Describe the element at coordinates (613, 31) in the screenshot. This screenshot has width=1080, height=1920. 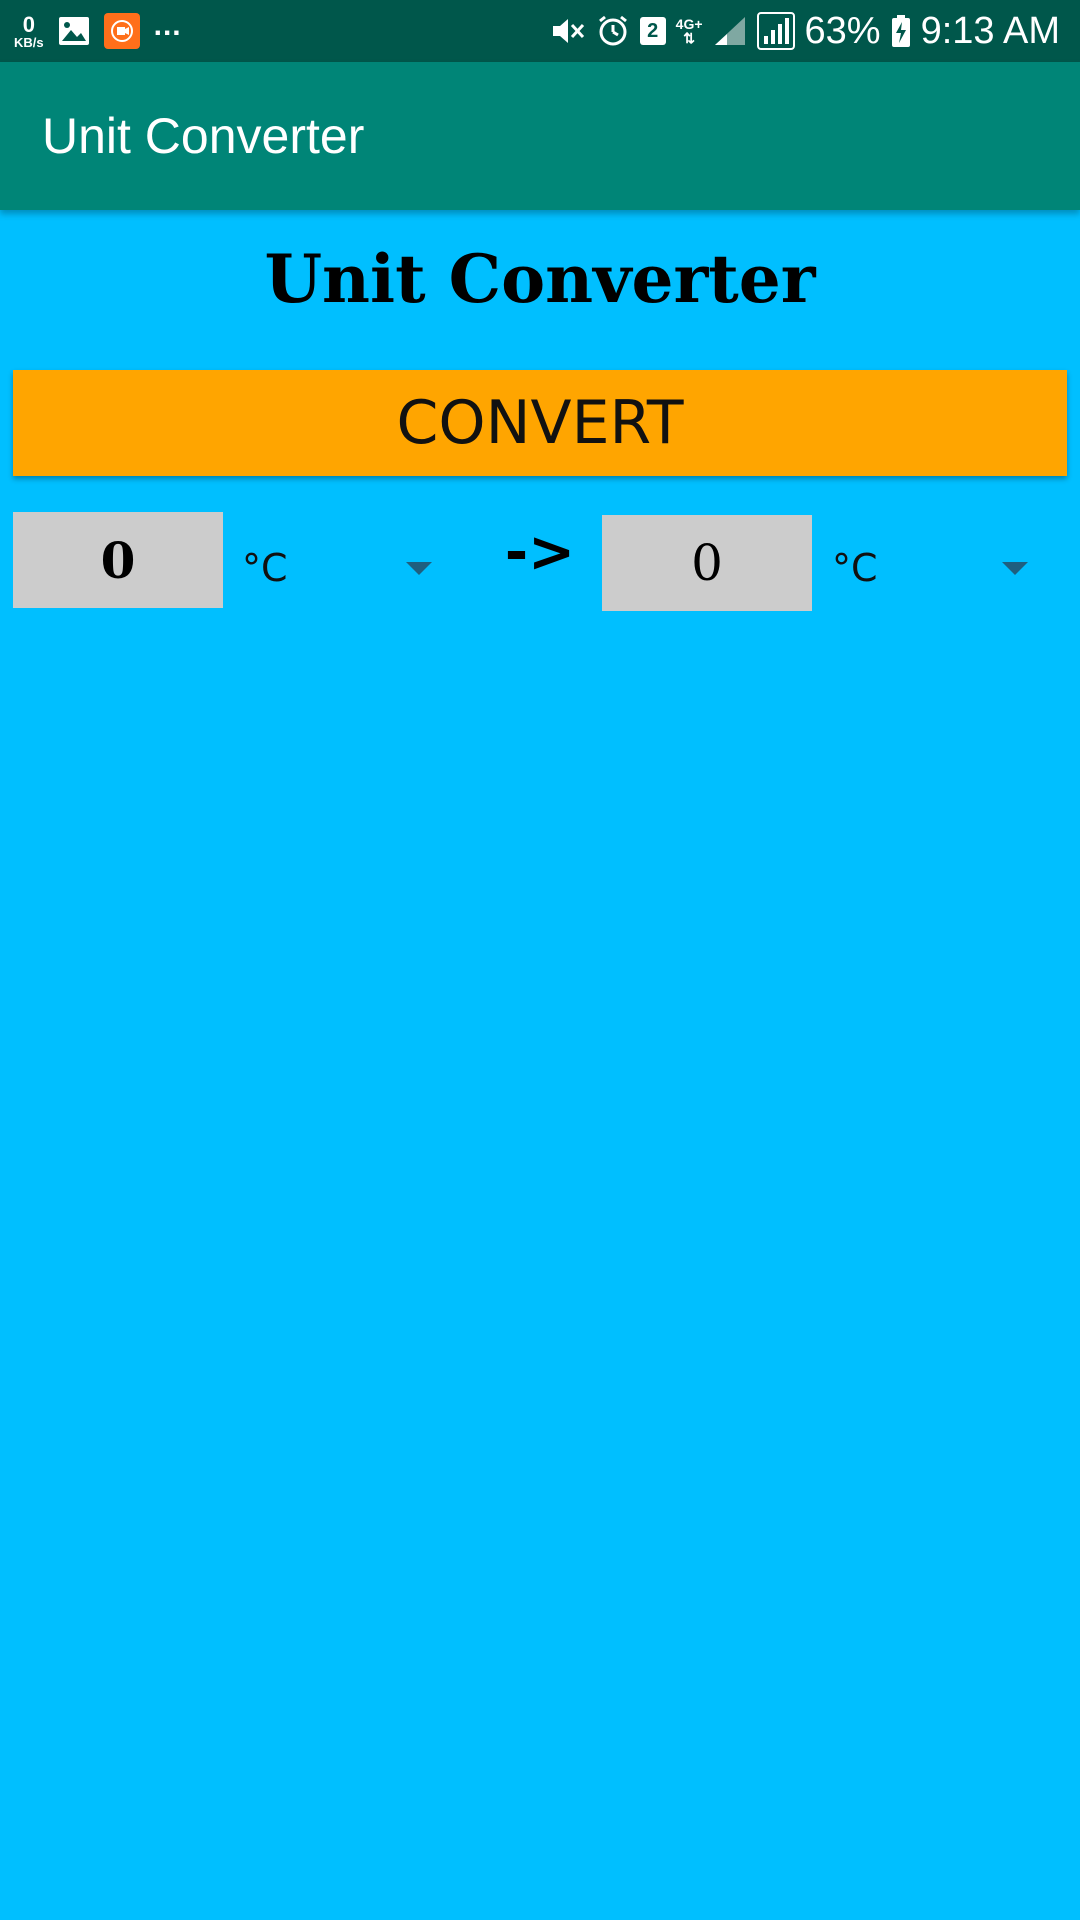
I see `alarm-icon` at that location.